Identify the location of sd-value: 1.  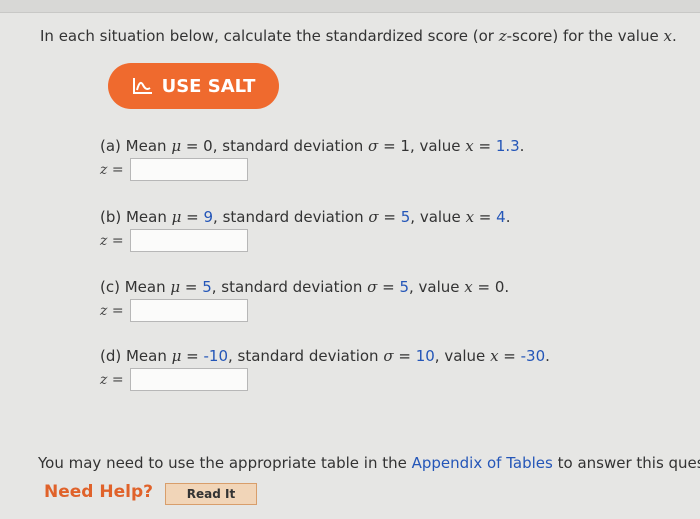
(405, 146).